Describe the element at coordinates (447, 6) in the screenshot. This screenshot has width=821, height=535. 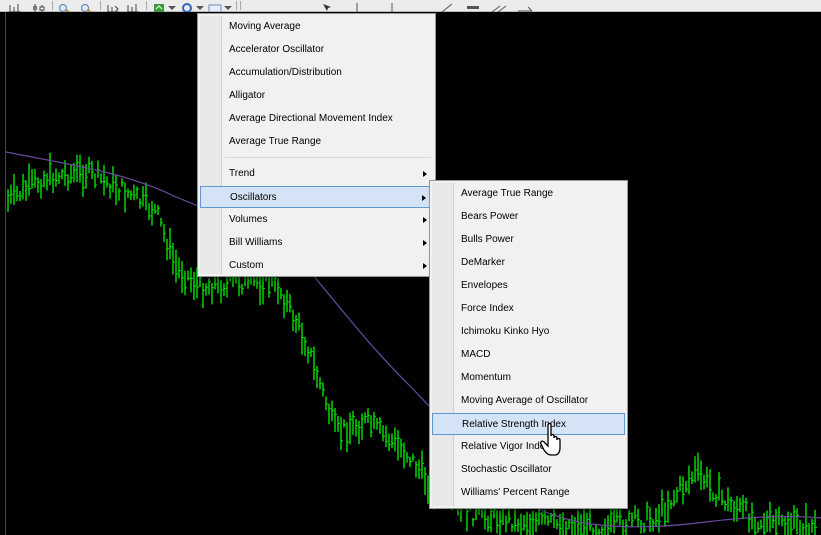
I see `trendline-icon` at that location.